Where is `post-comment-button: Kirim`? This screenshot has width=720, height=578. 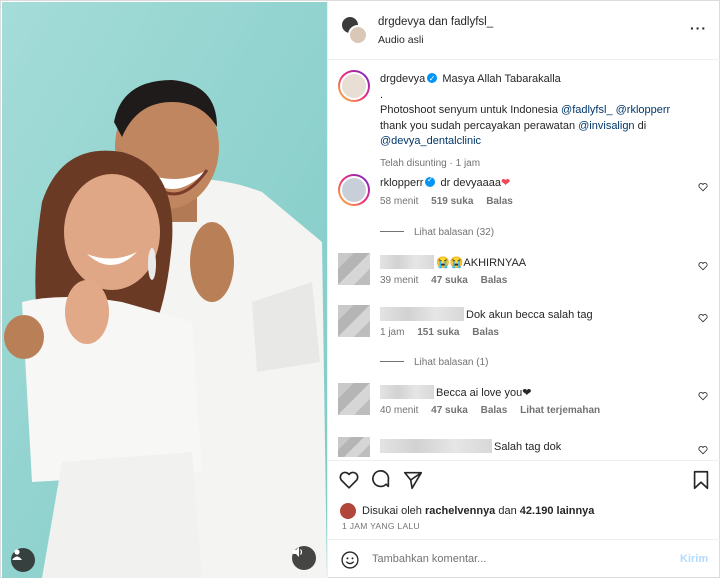 post-comment-button: Kirim is located at coordinates (694, 559).